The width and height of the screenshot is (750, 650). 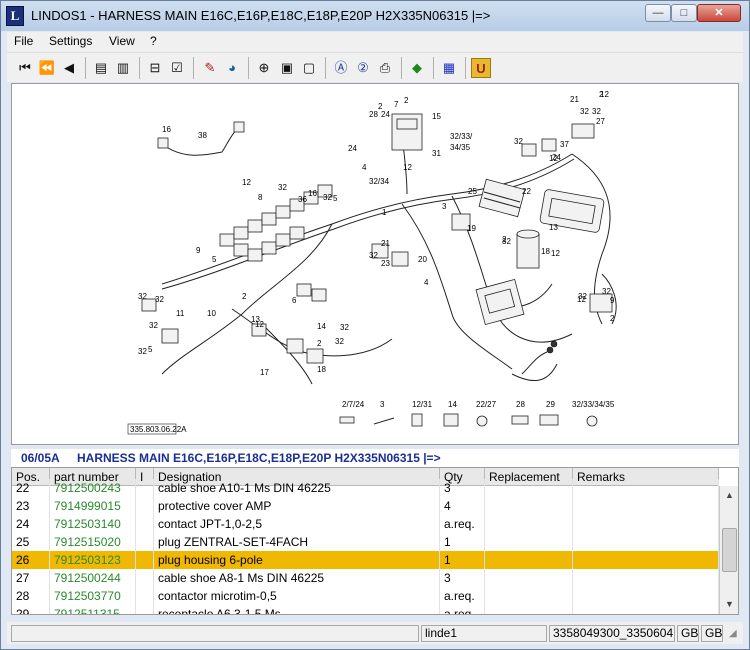 What do you see at coordinates (729, 604) in the screenshot?
I see `scroll-down-icon: ▼` at bounding box center [729, 604].